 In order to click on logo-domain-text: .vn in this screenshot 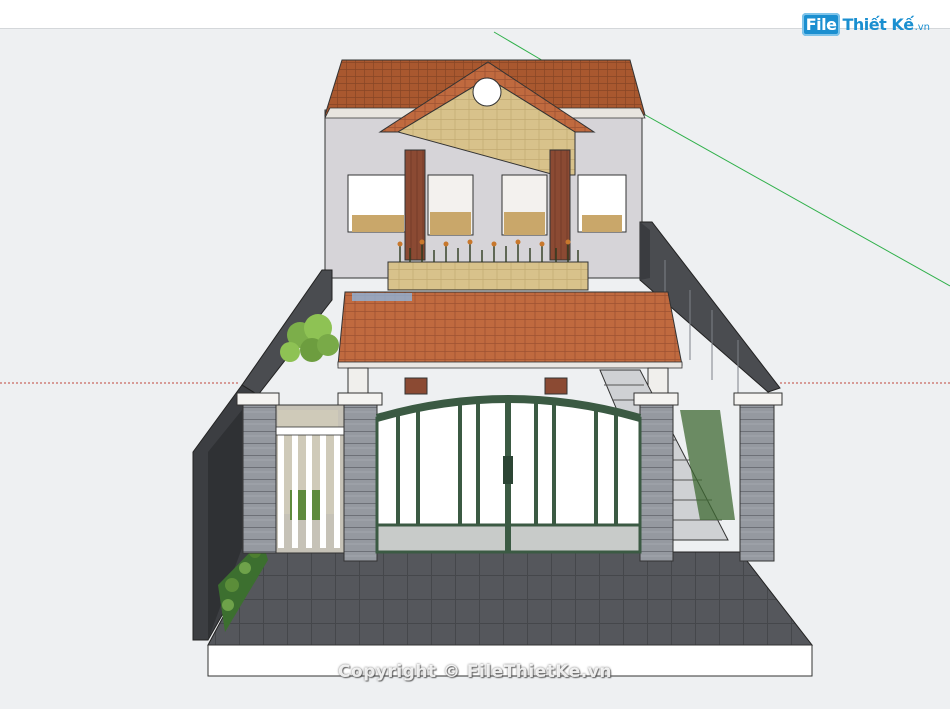, I will do `click(922, 27)`.